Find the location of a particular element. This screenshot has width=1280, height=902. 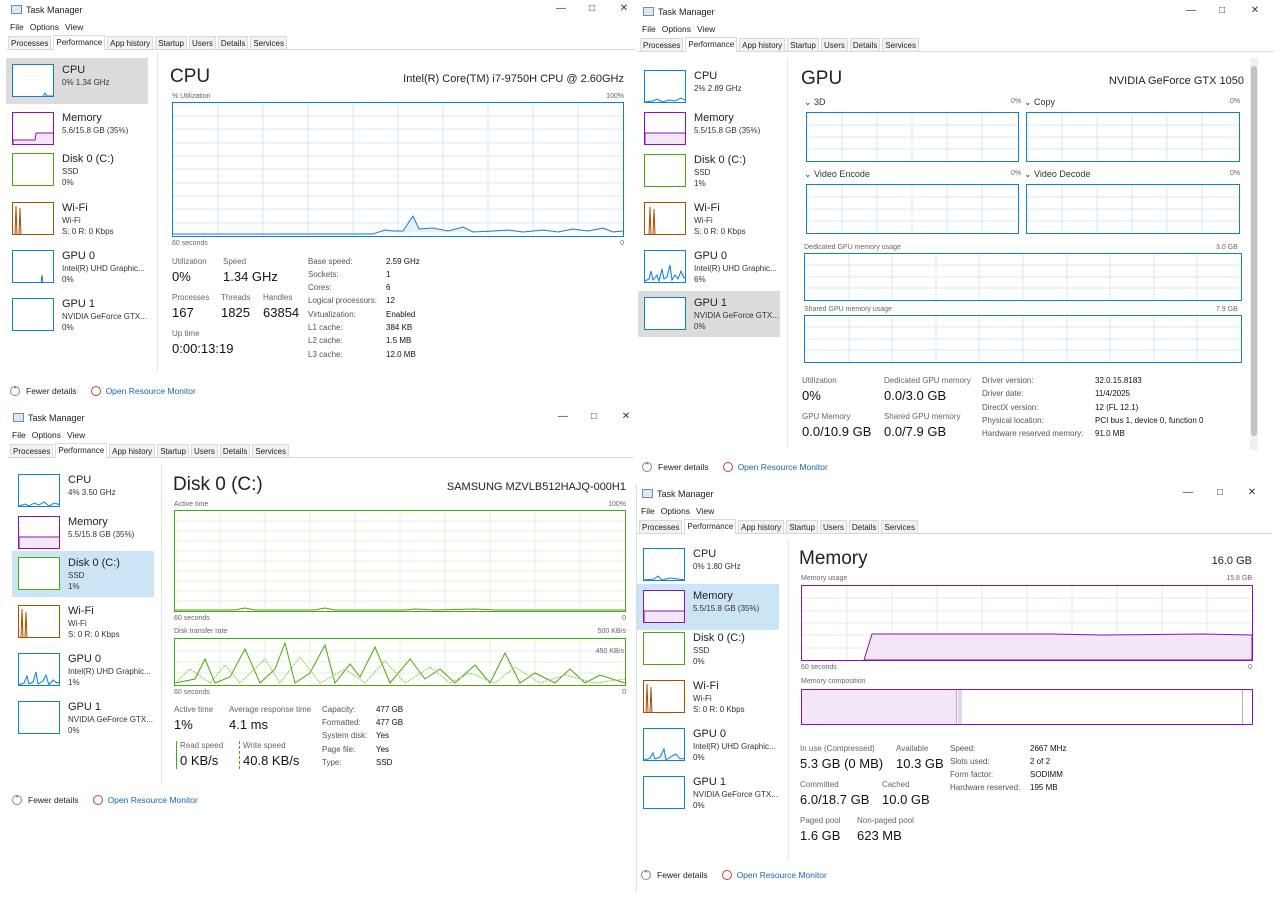

modified-segment is located at coordinates (960, 707).